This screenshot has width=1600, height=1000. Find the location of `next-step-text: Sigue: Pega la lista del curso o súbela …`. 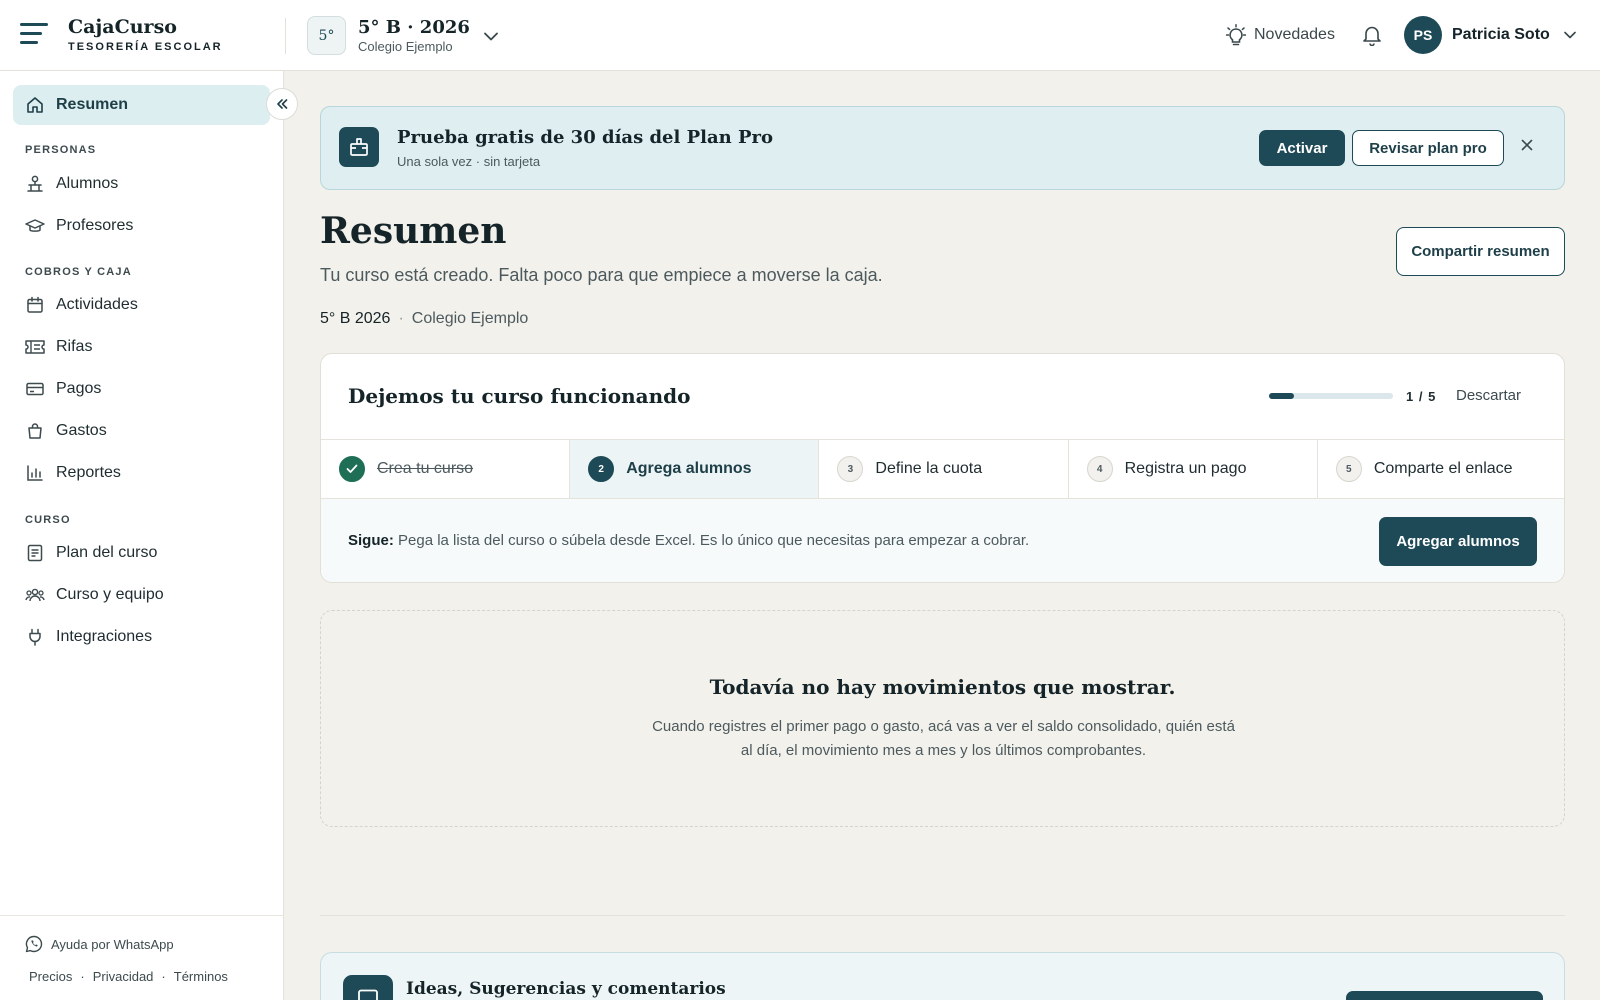

next-step-text: Sigue: Pega la lista del curso o súbela … is located at coordinates (688, 540).